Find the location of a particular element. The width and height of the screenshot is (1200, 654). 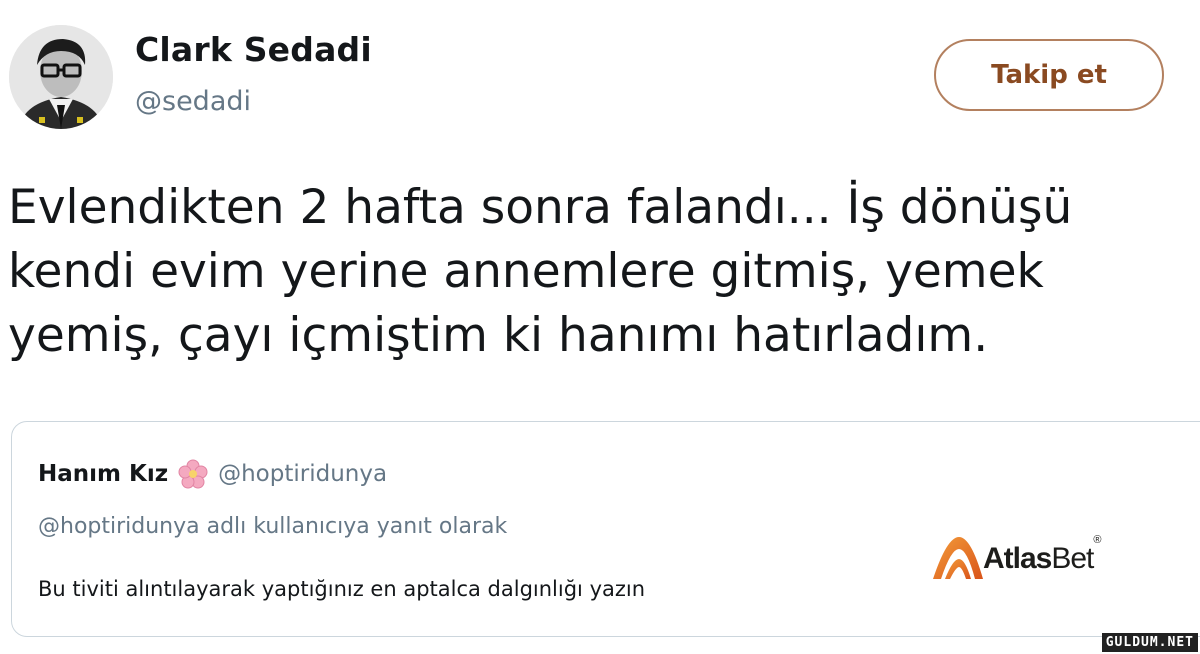

quoted-tweet-header: Hanım Kız @hoptiridunya is located at coordinates (212, 474).